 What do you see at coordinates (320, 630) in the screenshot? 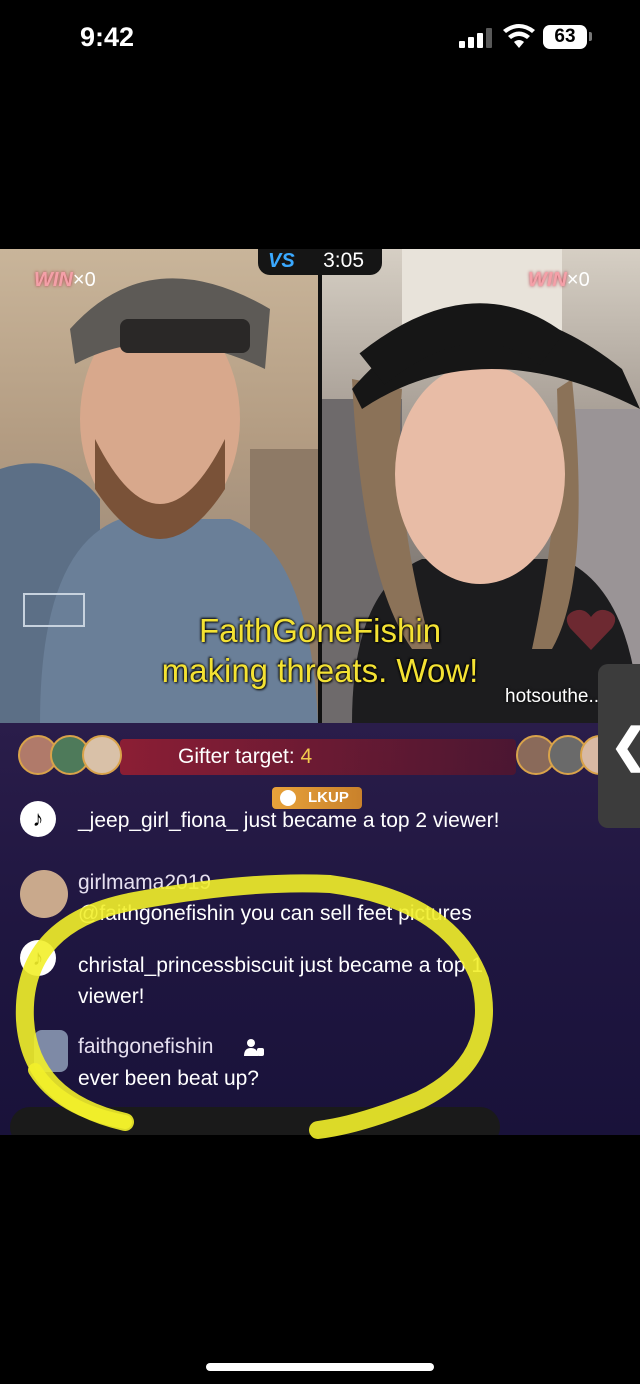
I see `caption-line-1: FaithGoneFishin` at bounding box center [320, 630].